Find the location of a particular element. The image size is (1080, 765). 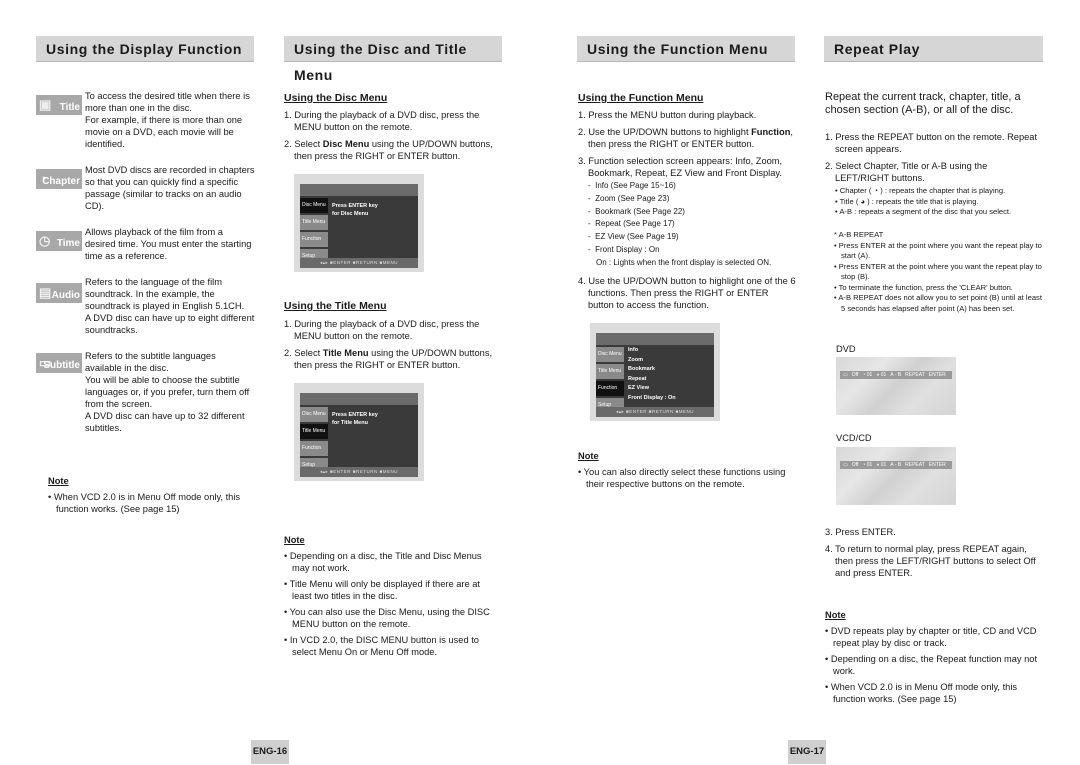

subtitle-icon: ▭ Subtitle is located at coordinates (59, 363).